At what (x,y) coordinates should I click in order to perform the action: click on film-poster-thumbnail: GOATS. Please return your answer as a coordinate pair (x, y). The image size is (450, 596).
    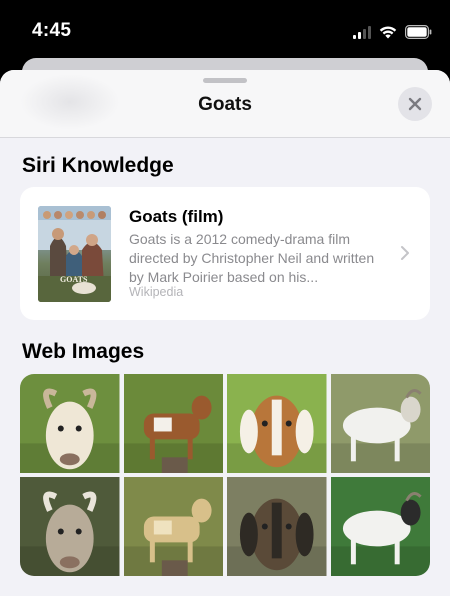
    Looking at the image, I should click on (74, 254).